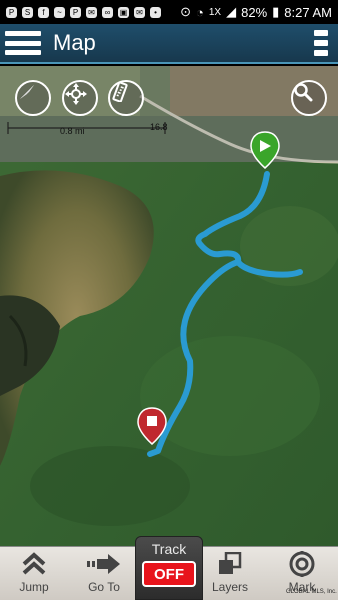  Describe the element at coordinates (169, 574) in the screenshot. I see `track-off-button: OFF` at that location.